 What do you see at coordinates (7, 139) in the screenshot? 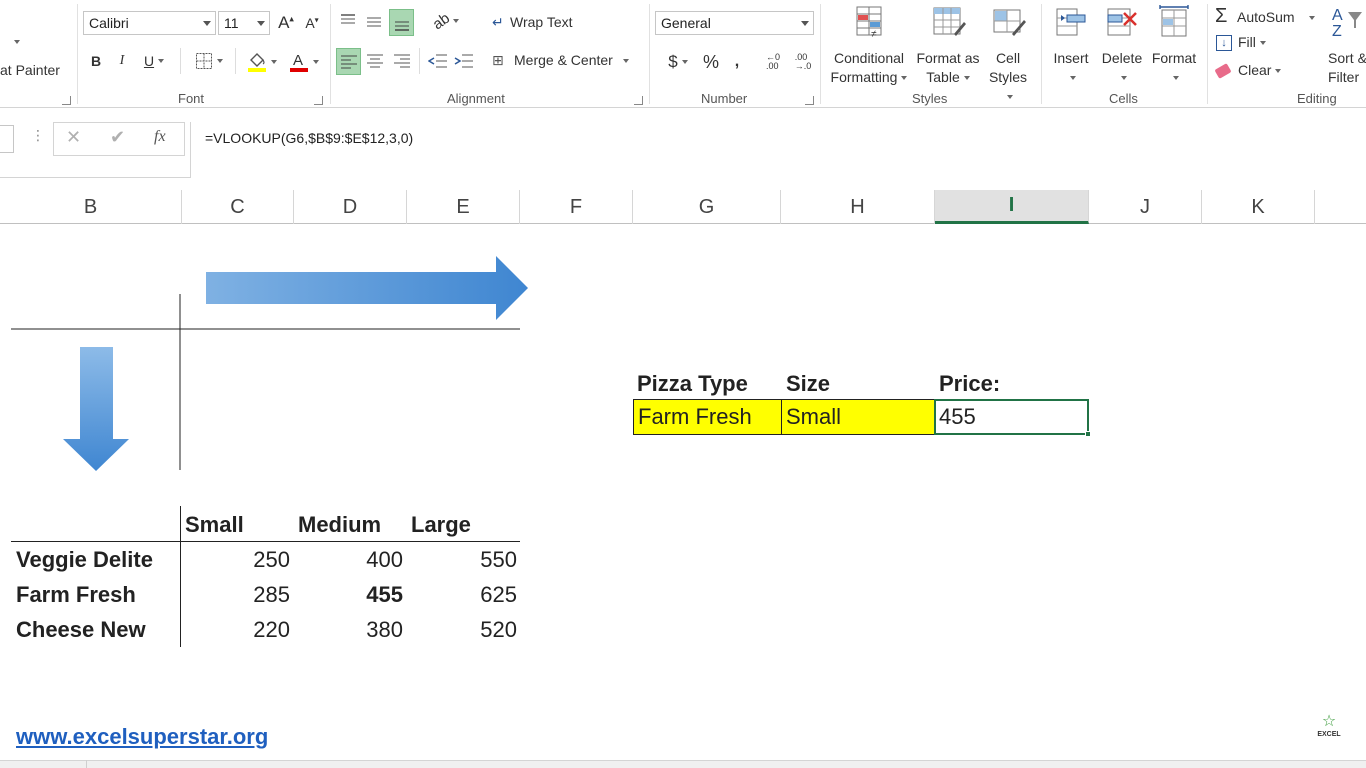
I see `name-box` at bounding box center [7, 139].